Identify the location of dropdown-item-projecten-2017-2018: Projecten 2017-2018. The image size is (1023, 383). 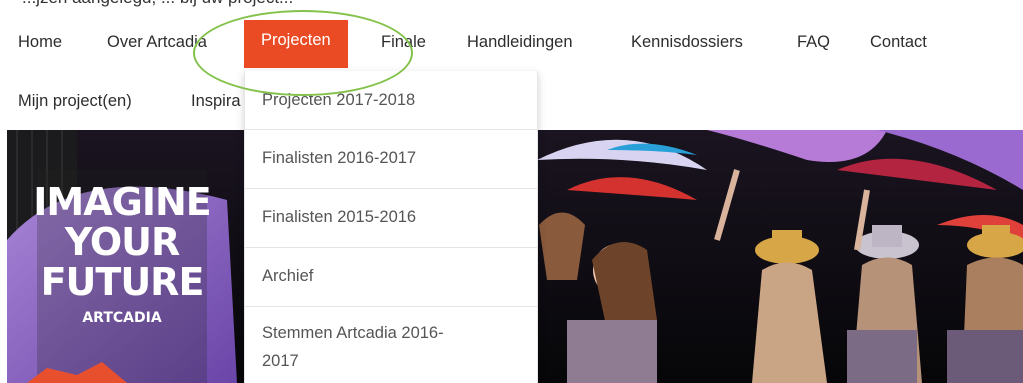
(391, 100).